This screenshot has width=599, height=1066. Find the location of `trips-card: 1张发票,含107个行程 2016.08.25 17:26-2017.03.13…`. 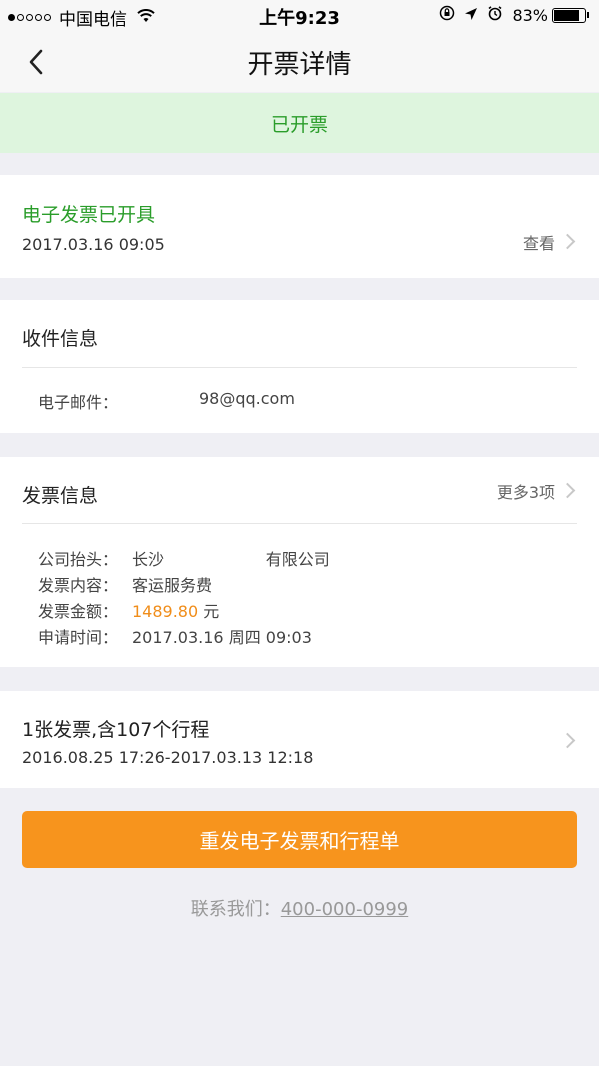

trips-card: 1张发票,含107个行程 2016.08.25 17:26-2017.03.13… is located at coordinates (299, 739).